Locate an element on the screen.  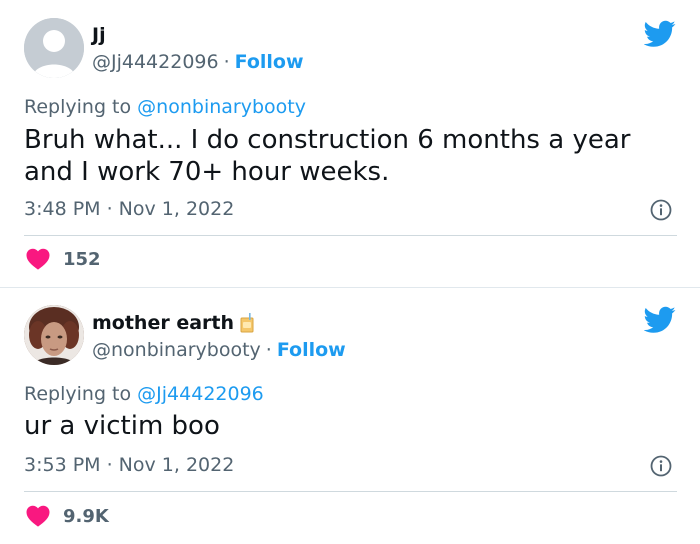
handle-line: @Jj44422096 · Follow is located at coordinates (198, 62).